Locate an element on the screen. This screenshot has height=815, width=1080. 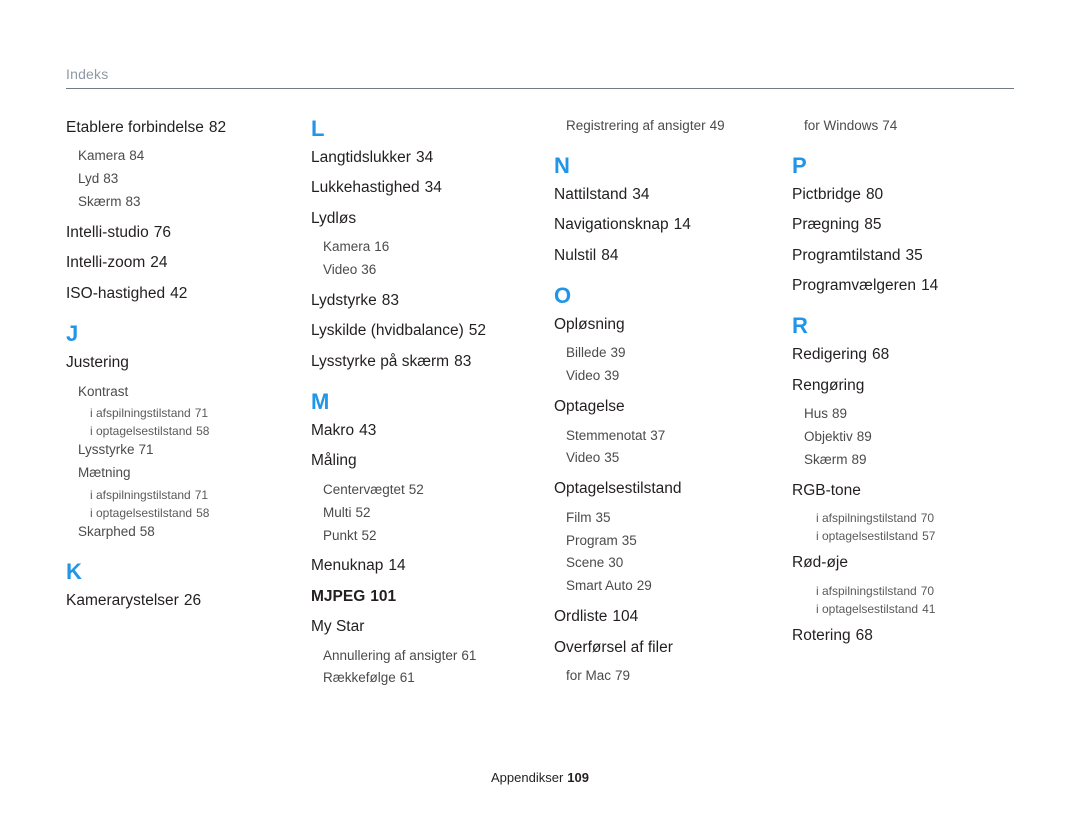
index-entry: Etablere forbindelse 82 is located at coordinates (183, 127).